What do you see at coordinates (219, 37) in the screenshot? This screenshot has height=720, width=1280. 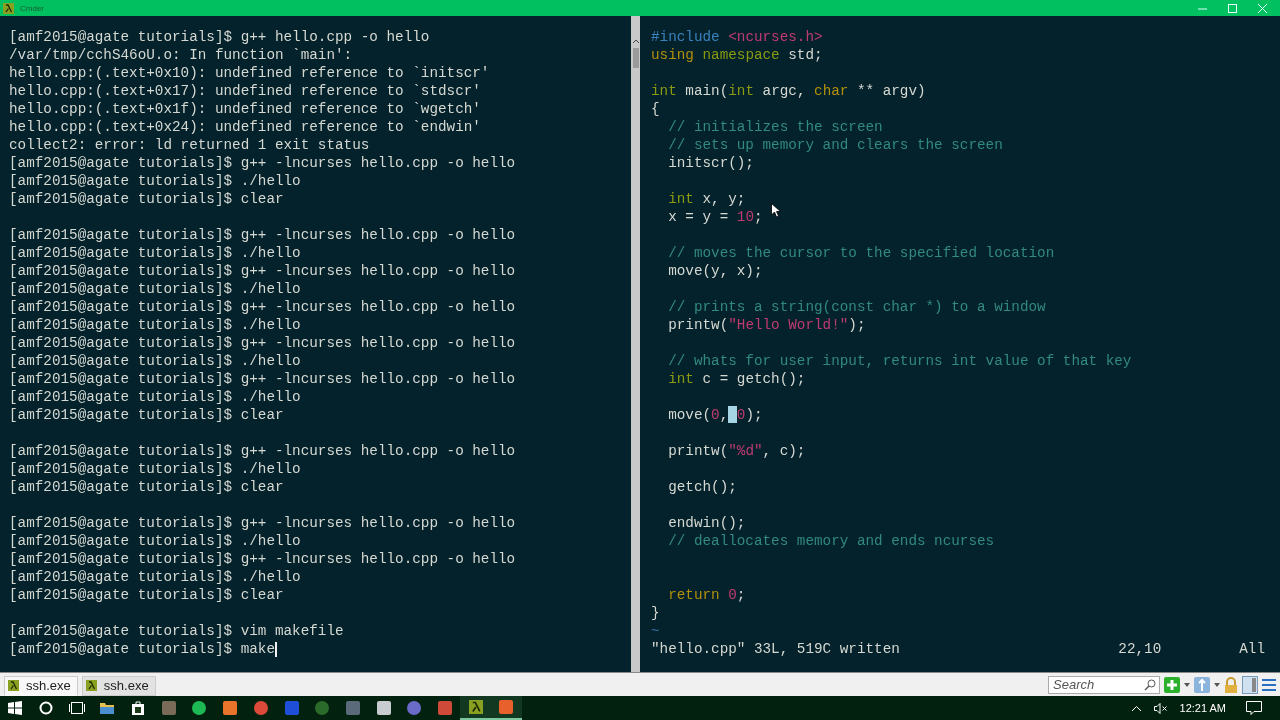 I see `terminal-line: [amf2015@agate tutorials]$ g++ hello.cpp -o hello` at bounding box center [219, 37].